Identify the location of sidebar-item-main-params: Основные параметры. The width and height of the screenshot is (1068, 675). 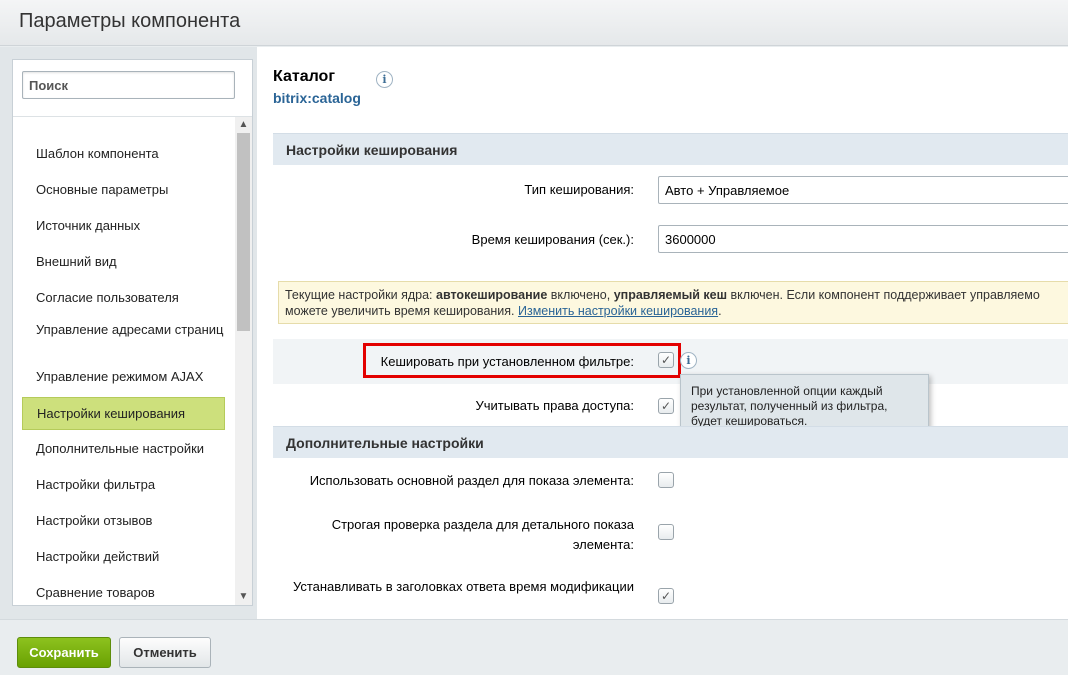
(123, 190).